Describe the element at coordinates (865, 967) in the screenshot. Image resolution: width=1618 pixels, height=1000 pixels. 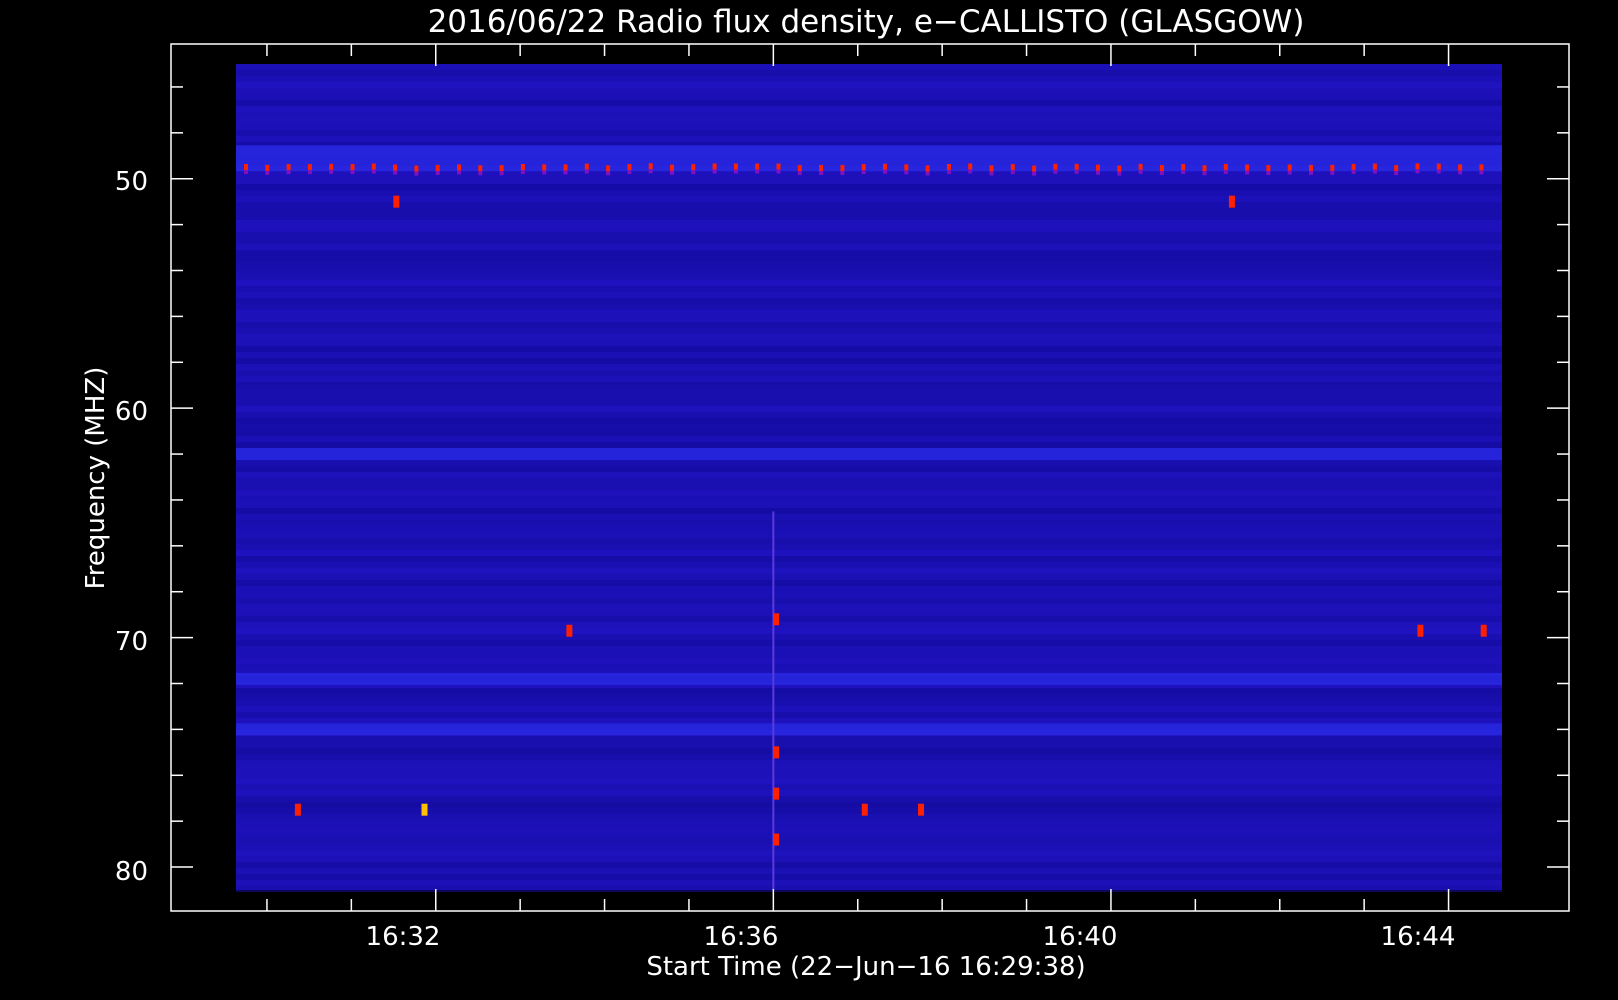
I see `x-axis-label: Start Time (22−Jun−16 16:29:38)` at that location.